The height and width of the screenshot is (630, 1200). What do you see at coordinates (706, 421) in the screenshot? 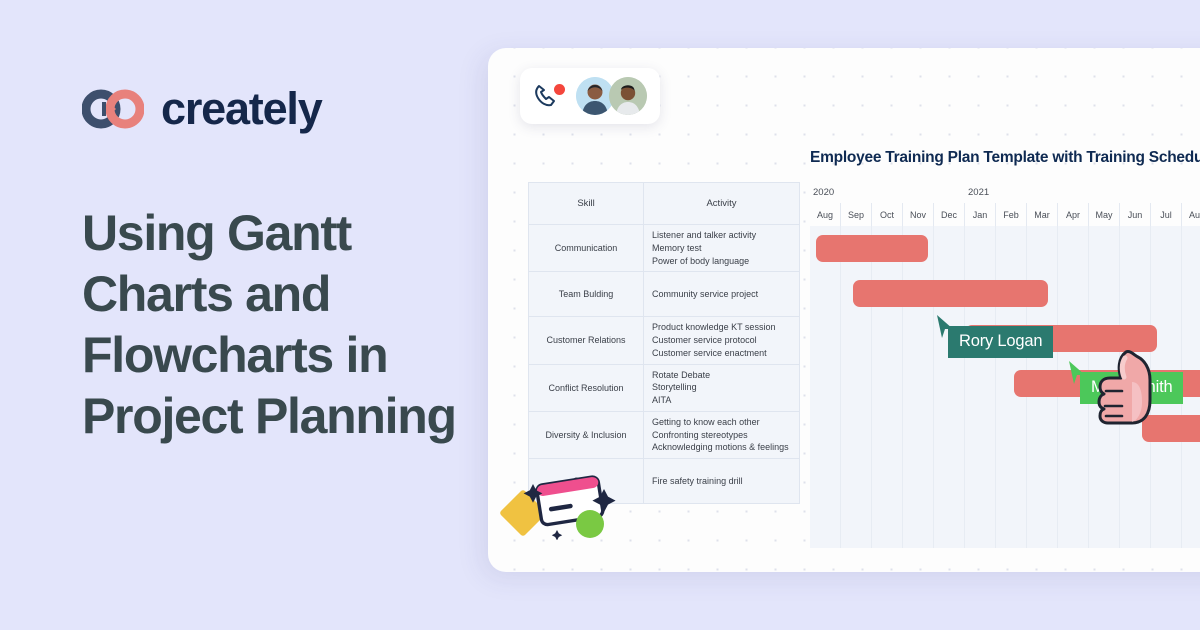
I see `activity-line: Getting to know each other` at bounding box center [706, 421].